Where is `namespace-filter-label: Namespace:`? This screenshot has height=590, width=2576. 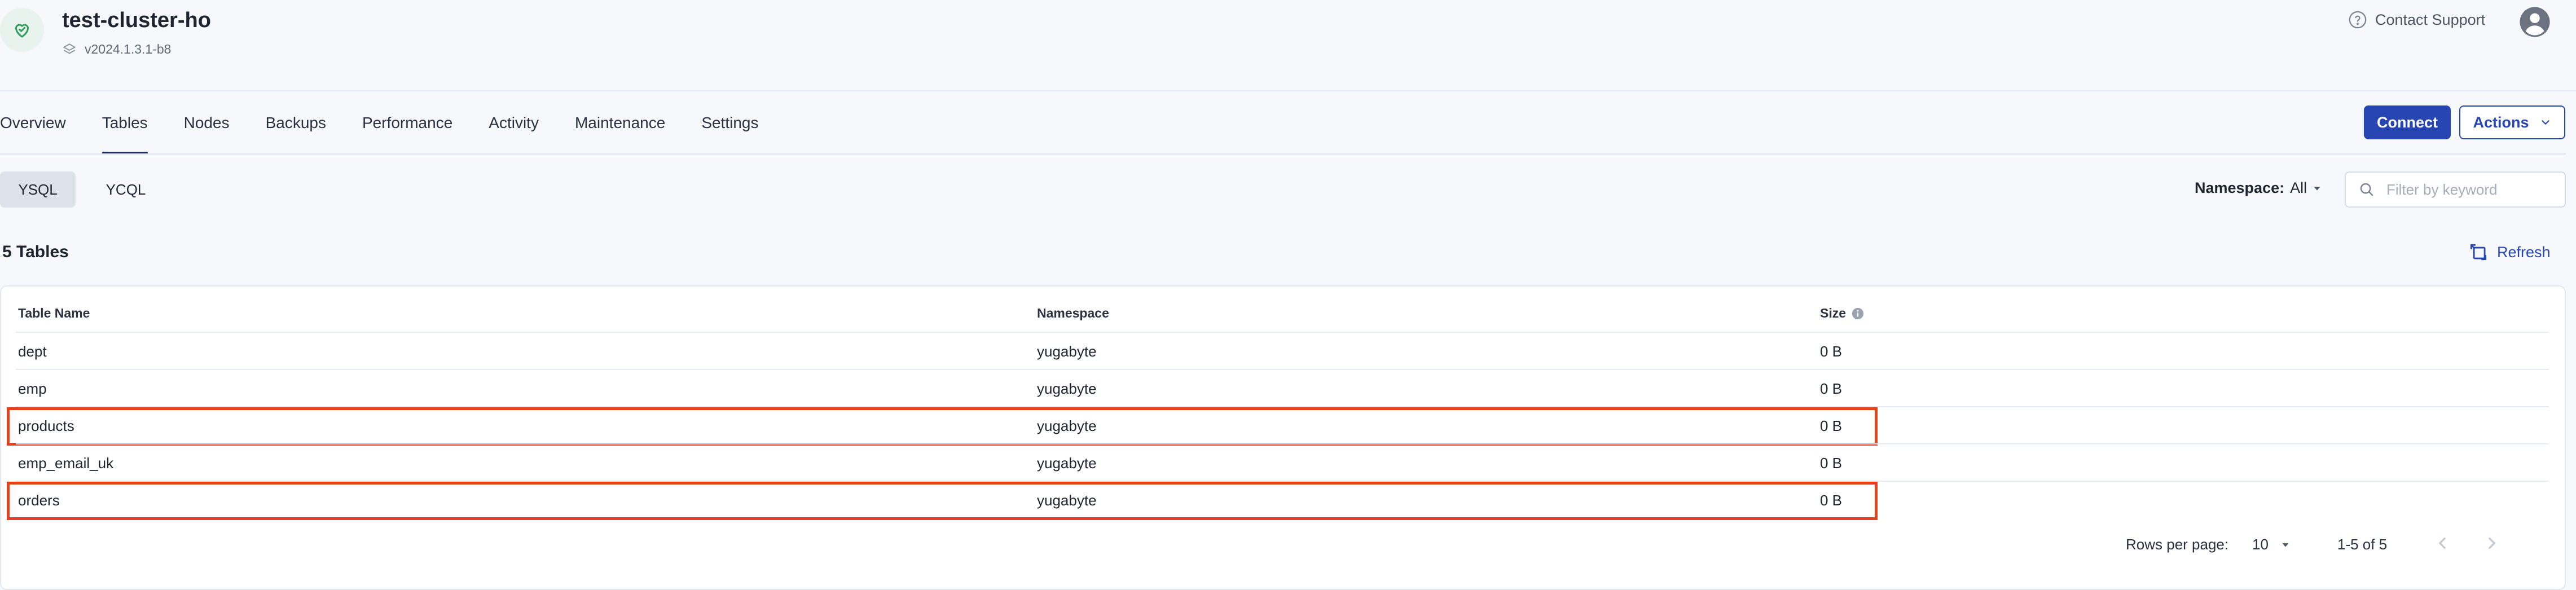 namespace-filter-label: Namespace: is located at coordinates (2240, 187).